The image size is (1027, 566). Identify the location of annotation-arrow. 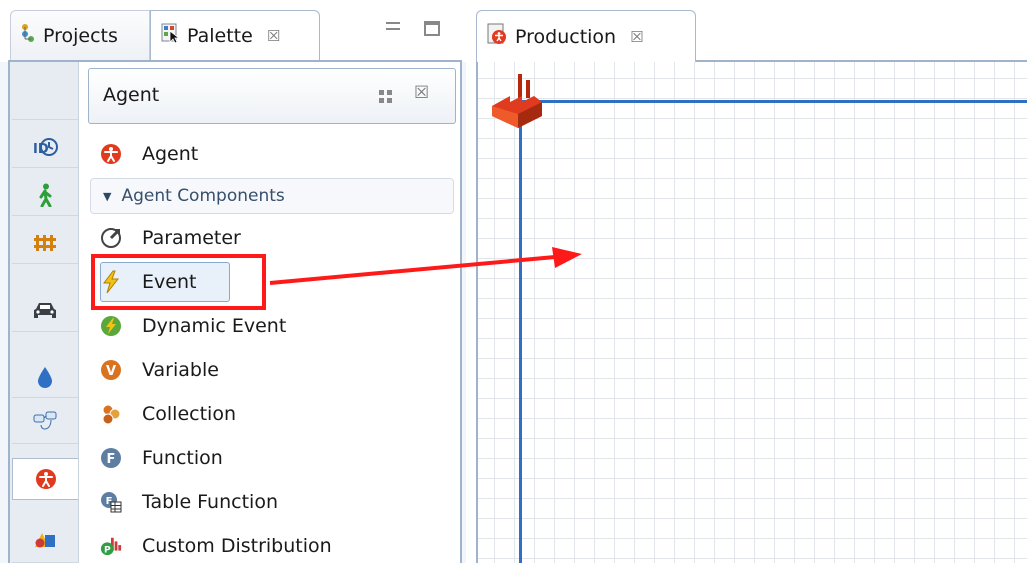
(425, 266).